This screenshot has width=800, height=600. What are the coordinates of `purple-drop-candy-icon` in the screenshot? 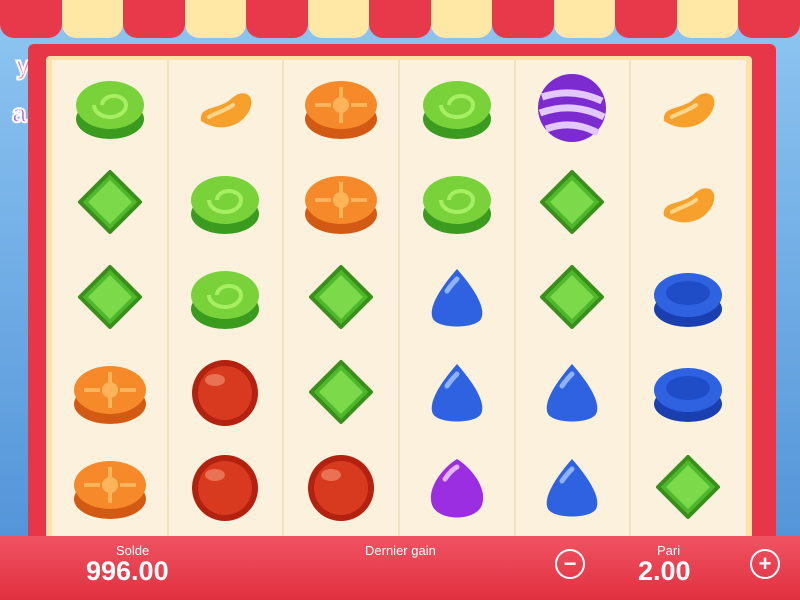 It's located at (456, 488).